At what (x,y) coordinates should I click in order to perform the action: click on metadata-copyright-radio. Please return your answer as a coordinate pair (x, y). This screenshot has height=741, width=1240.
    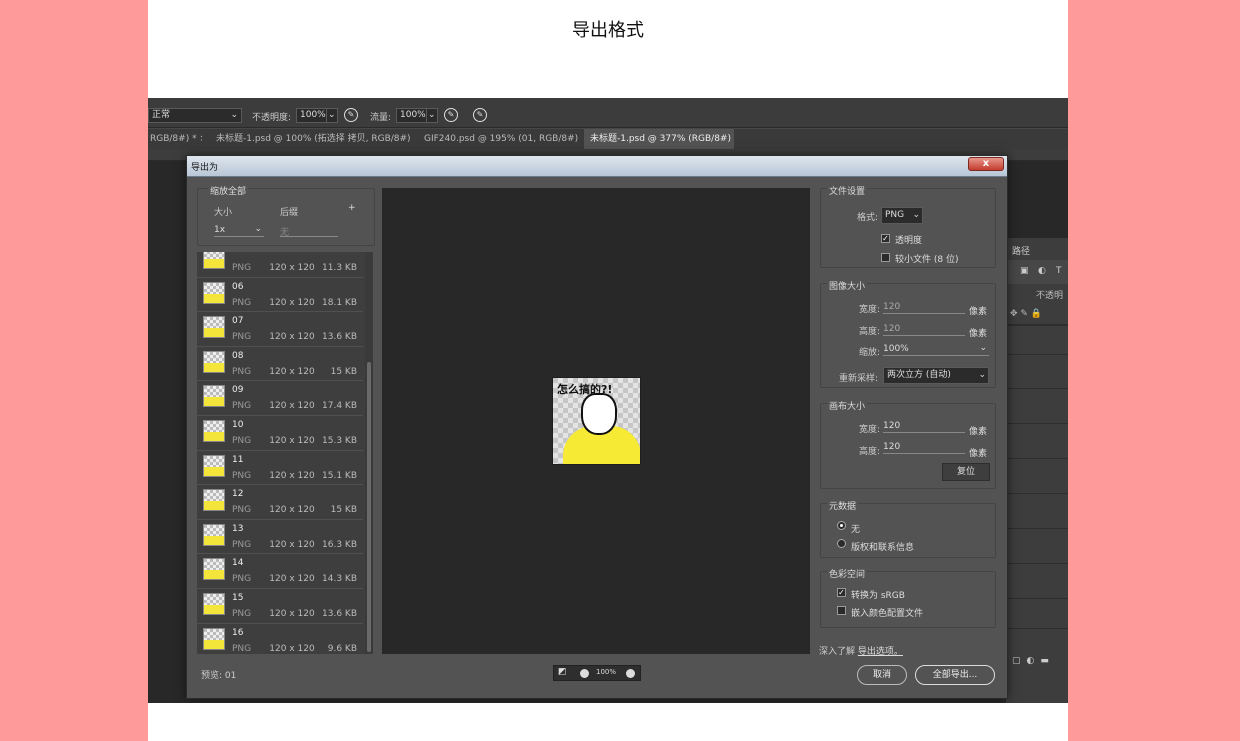
    Looking at the image, I should click on (841, 543).